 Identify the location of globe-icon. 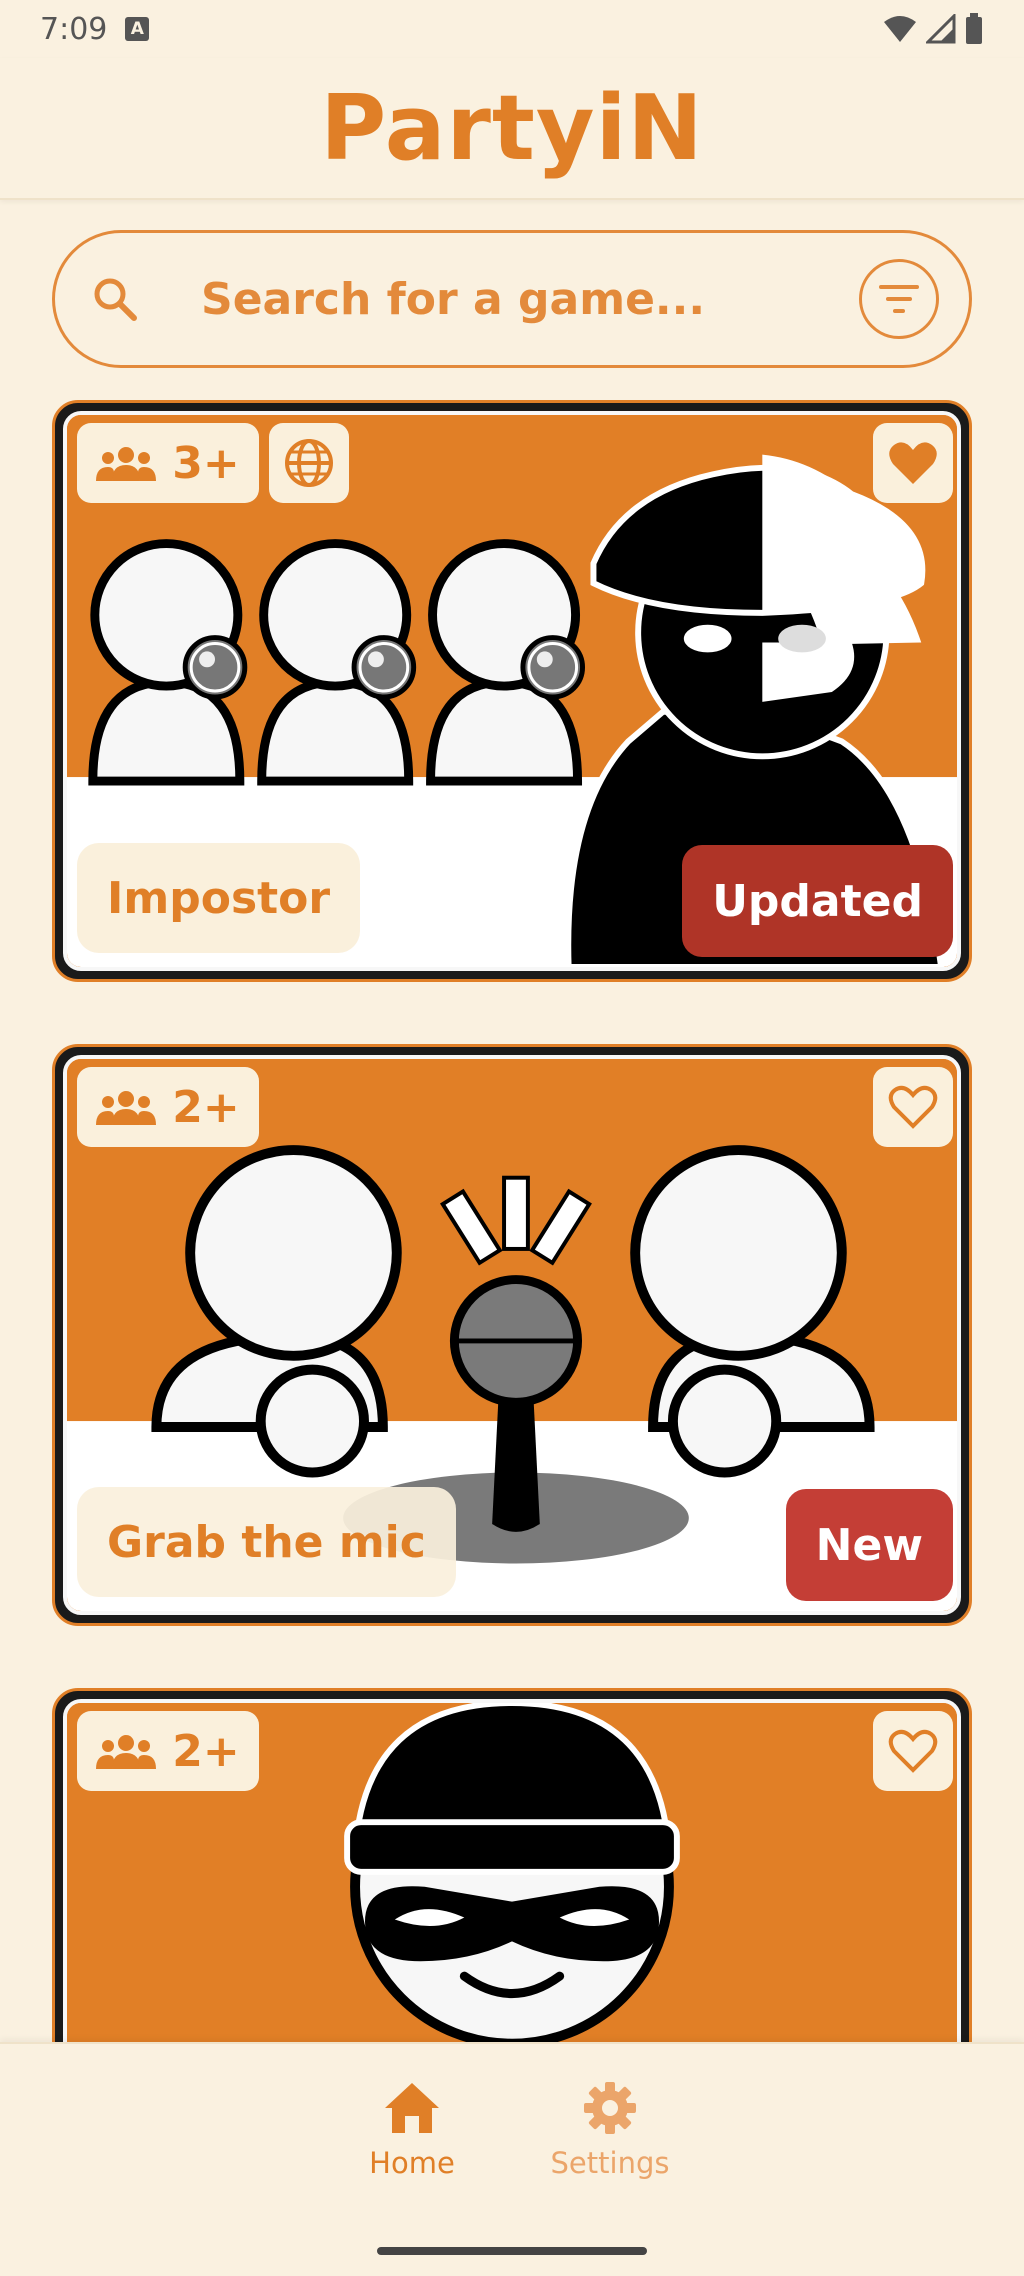
(309, 463).